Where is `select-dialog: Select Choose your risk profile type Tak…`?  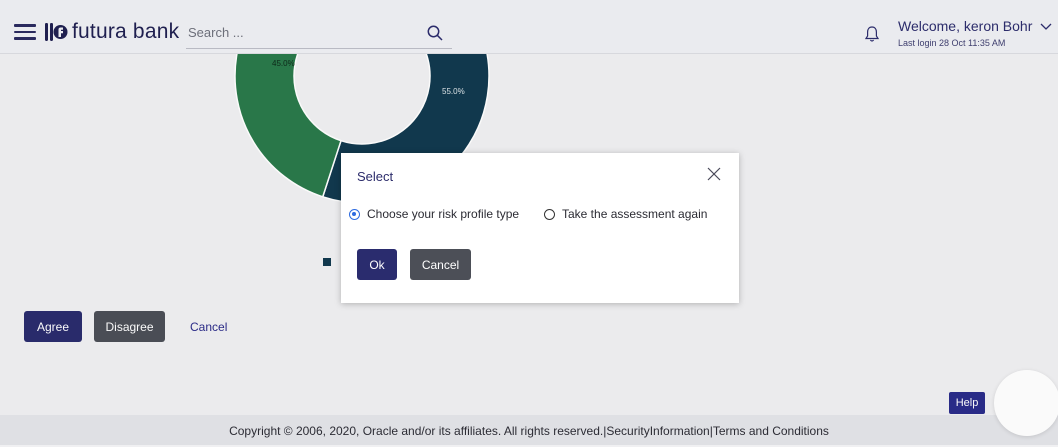
select-dialog: Select Choose your risk profile type Tak… is located at coordinates (540, 228).